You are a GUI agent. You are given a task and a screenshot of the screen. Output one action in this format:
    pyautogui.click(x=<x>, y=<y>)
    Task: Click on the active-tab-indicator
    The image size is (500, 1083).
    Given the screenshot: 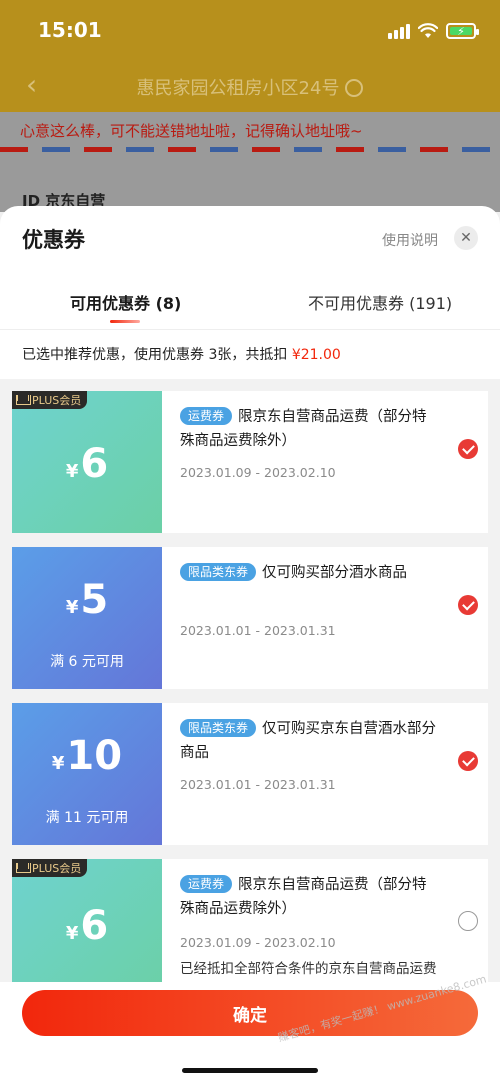 What is the action you would take?
    pyautogui.click(x=125, y=321)
    